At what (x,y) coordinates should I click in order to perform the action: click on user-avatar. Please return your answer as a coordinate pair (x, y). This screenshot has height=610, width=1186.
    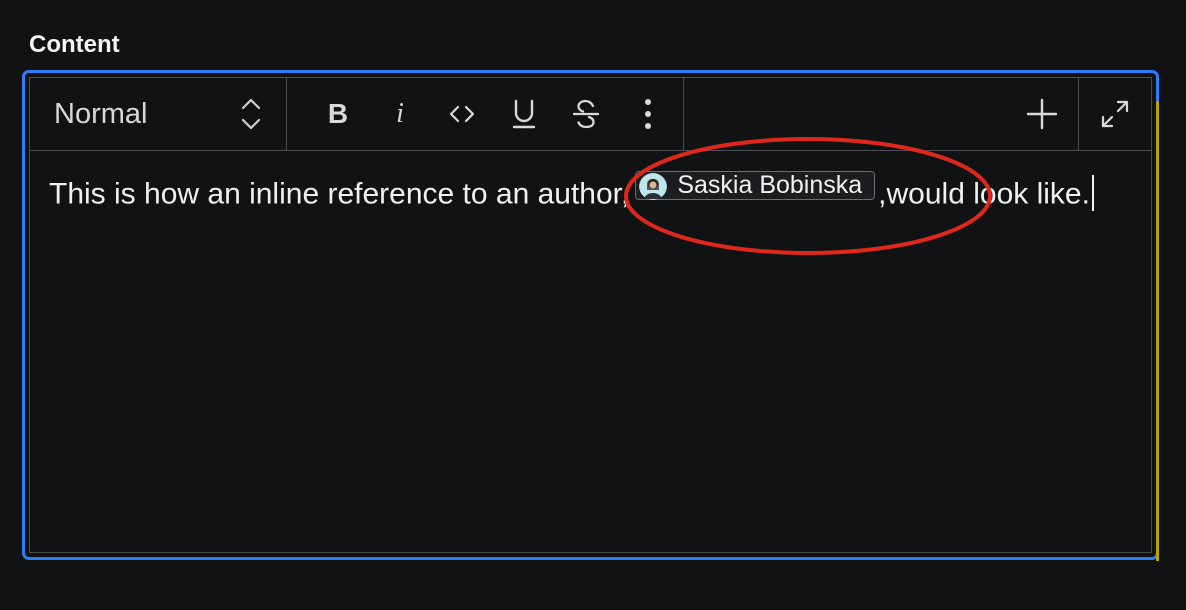
    Looking at the image, I should click on (653, 186).